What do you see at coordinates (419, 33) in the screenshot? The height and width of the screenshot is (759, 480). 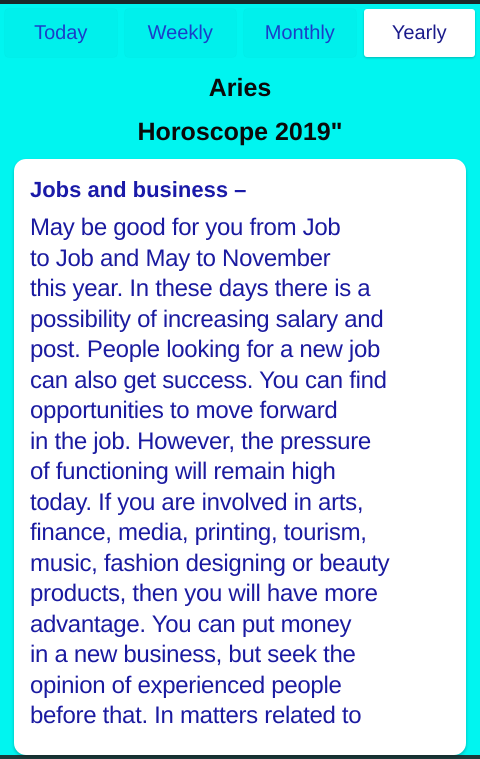 I see `period-tab: Yearly` at bounding box center [419, 33].